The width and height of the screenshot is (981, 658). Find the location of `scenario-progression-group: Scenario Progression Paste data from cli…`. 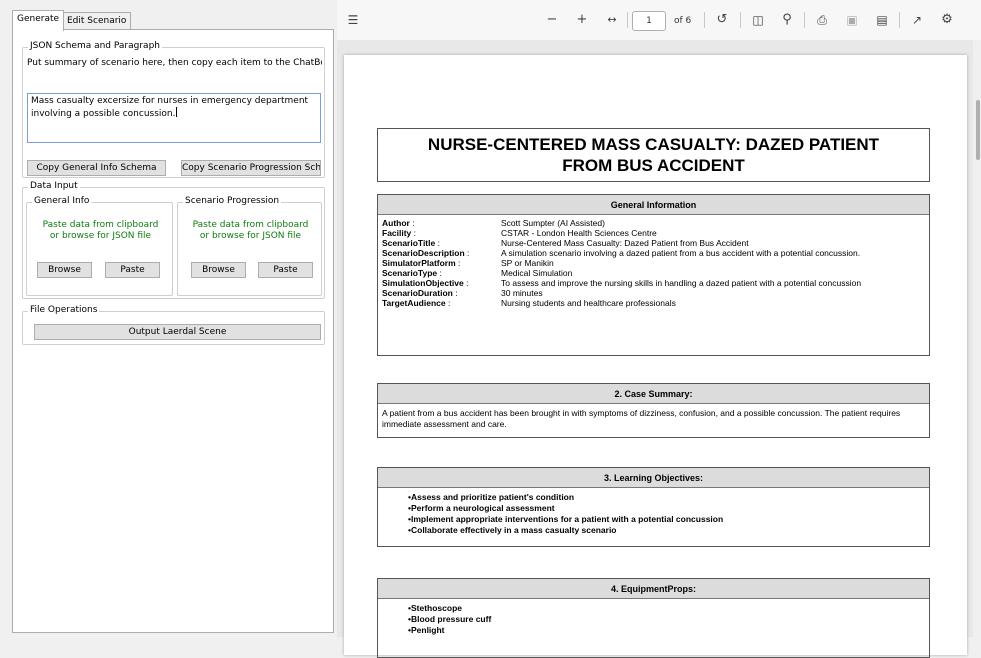

scenario-progression-group: Scenario Progression Paste data from cli… is located at coordinates (249, 246).